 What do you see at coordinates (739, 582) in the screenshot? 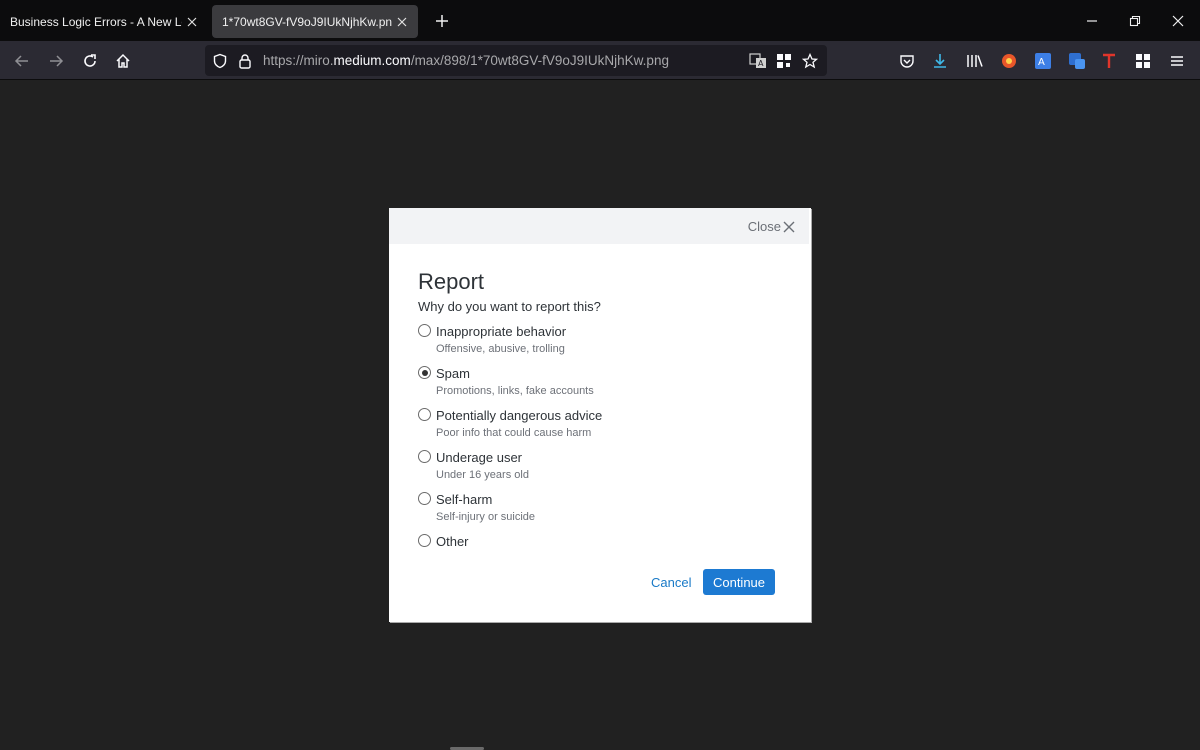
I see `continue-button: Continue` at bounding box center [739, 582].